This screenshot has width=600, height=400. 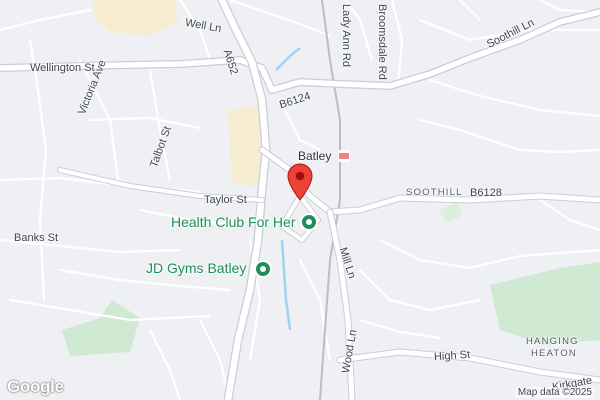 What do you see at coordinates (452, 356) in the screenshot?
I see `street-label-high-st: High St` at bounding box center [452, 356].